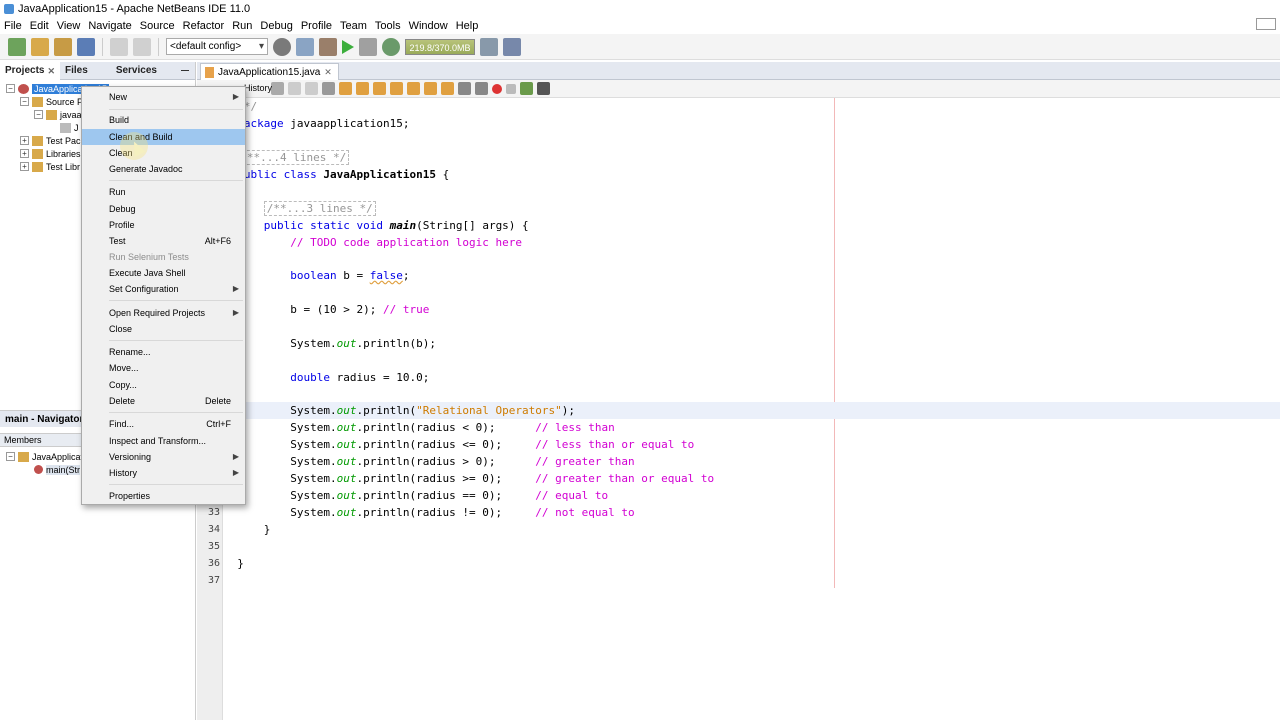 The width and height of the screenshot is (1280, 720). I want to click on memory-indicator: 219.8/370.0MB, so click(440, 46).